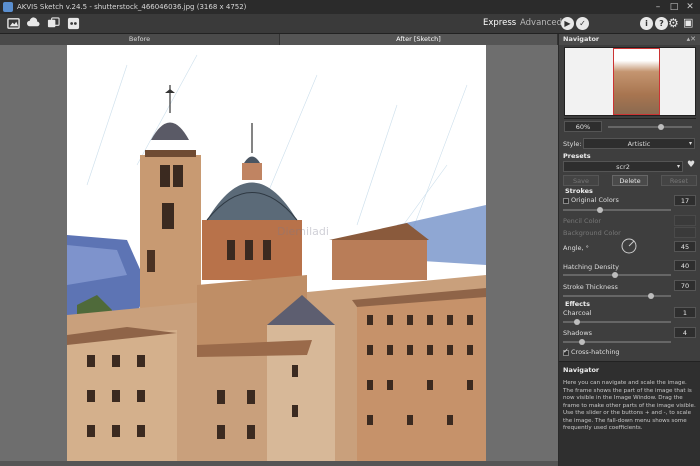 The image size is (700, 466). What do you see at coordinates (572, 144) in the screenshot?
I see `style-label: Style:` at bounding box center [572, 144].